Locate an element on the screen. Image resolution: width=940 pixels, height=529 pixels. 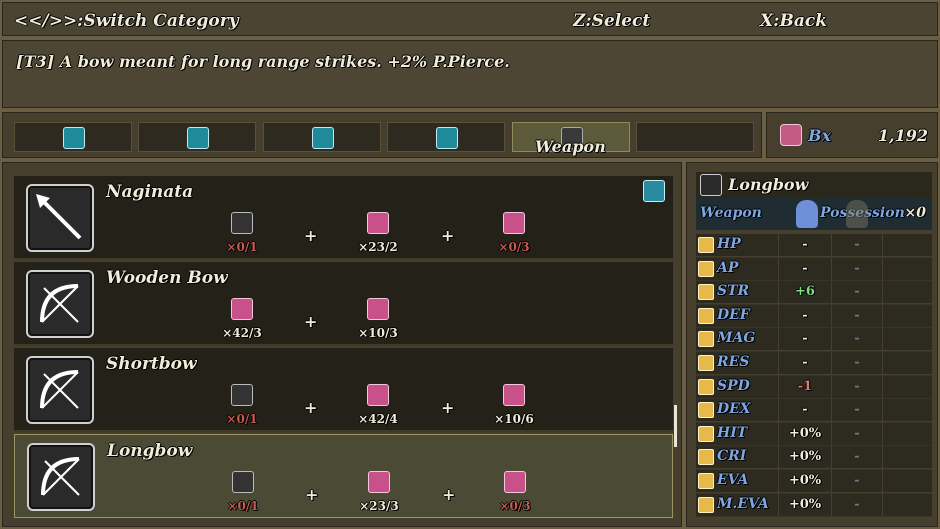
select-hint: Z:Select is located at coordinates (612, 21).